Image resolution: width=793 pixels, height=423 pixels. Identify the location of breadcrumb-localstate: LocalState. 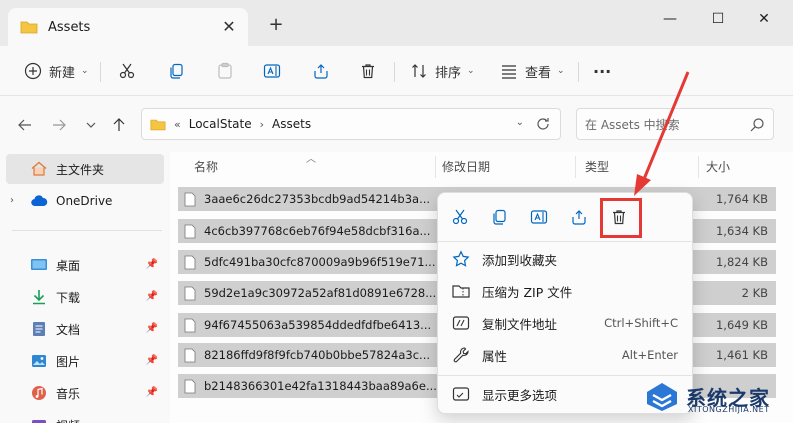
(220, 124).